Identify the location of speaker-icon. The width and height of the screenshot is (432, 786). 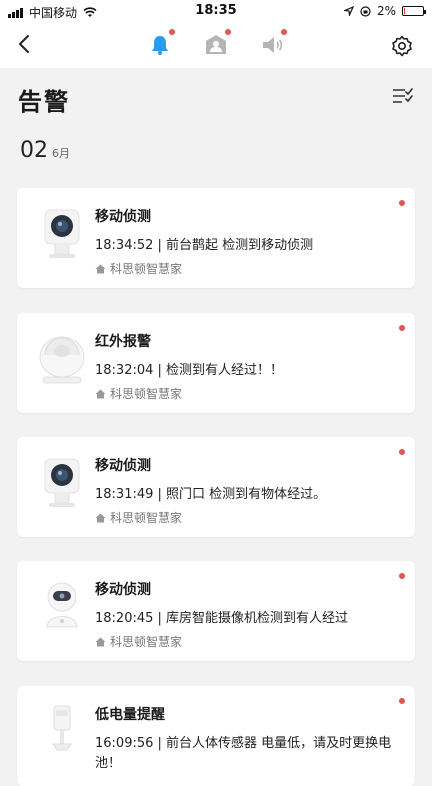
(273, 45).